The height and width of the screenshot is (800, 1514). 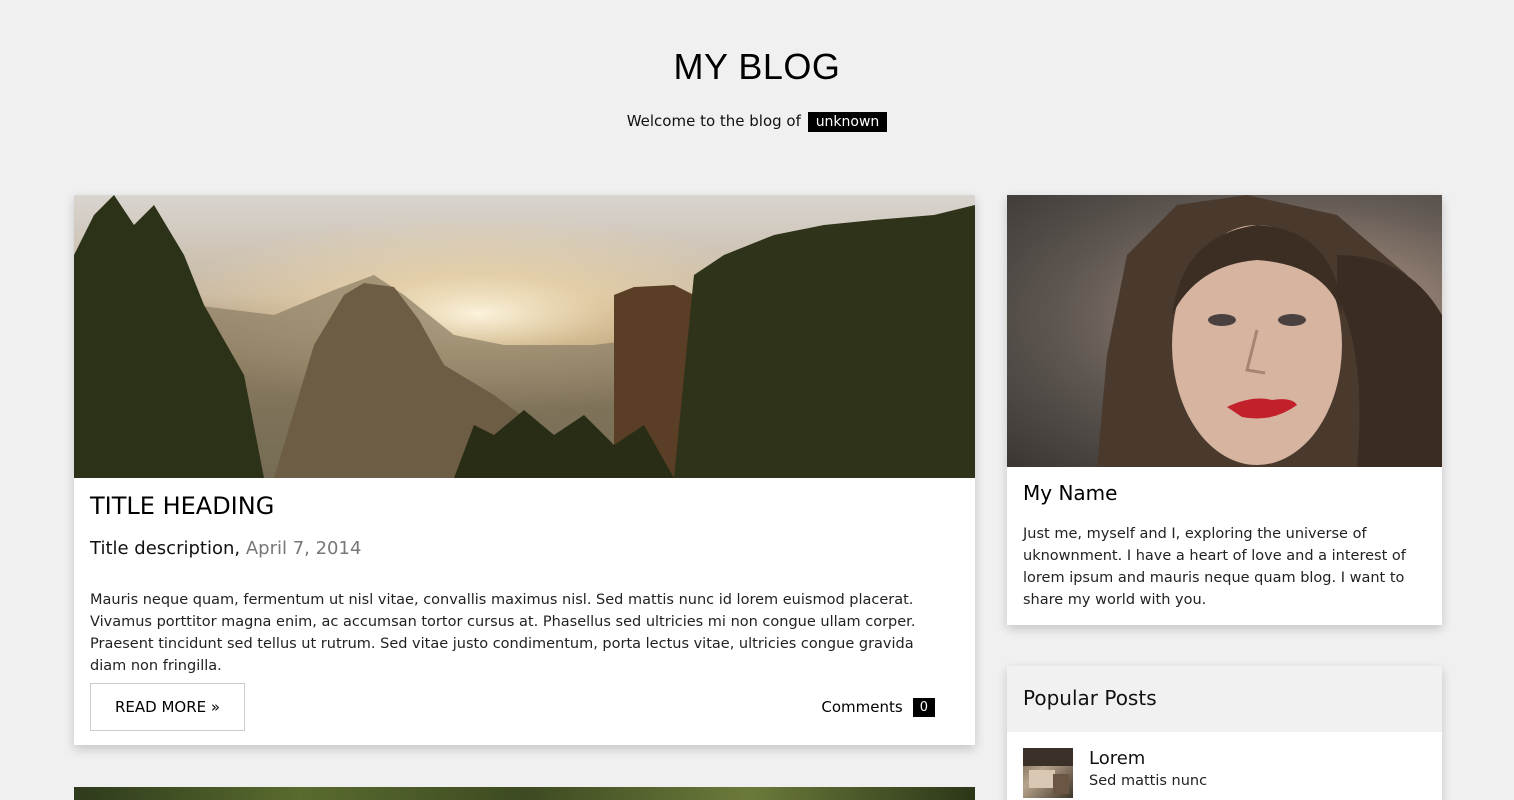 What do you see at coordinates (1148, 758) in the screenshot?
I see `popular-post-title: Lorem` at bounding box center [1148, 758].